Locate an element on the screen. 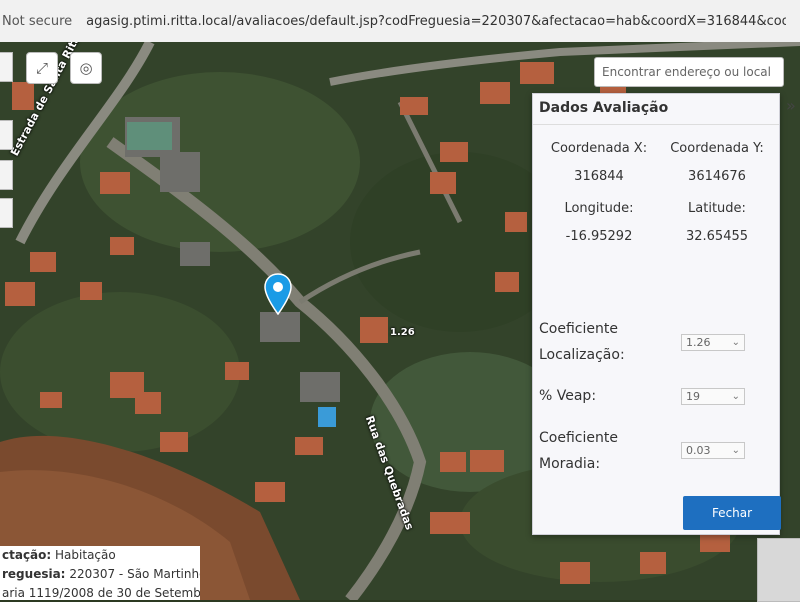  coef-localizacao-value: 1.26 is located at coordinates (698, 342).